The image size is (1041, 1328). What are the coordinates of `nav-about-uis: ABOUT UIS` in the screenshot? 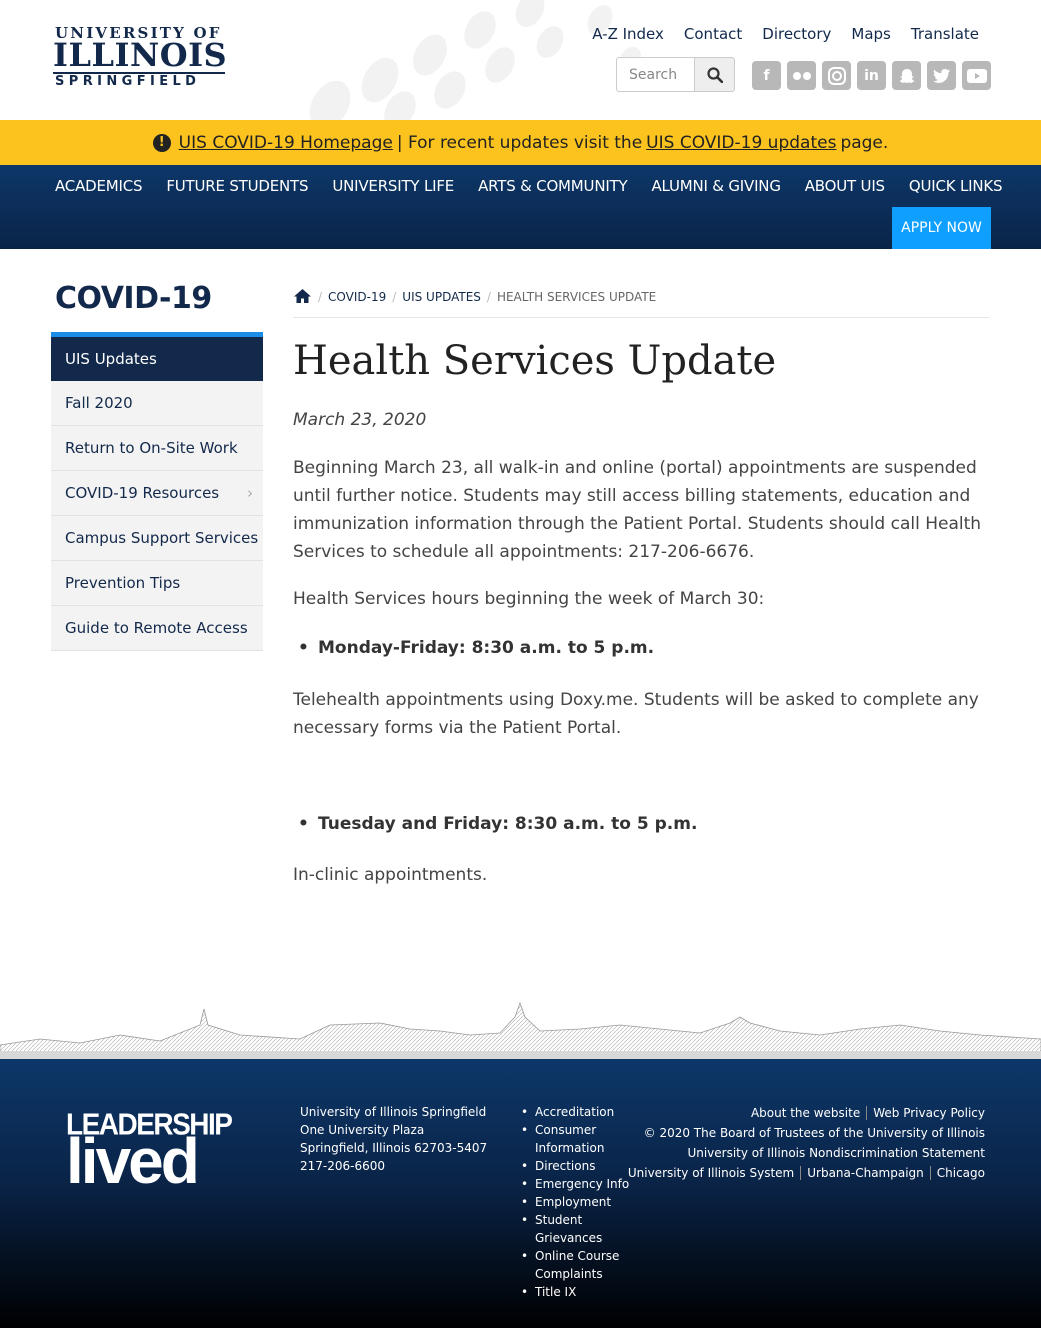 It's located at (845, 186).